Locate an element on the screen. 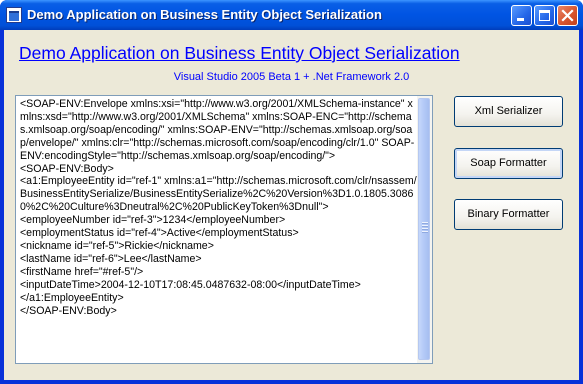 This screenshot has width=583, height=384. grip-icon is located at coordinates (425, 227).